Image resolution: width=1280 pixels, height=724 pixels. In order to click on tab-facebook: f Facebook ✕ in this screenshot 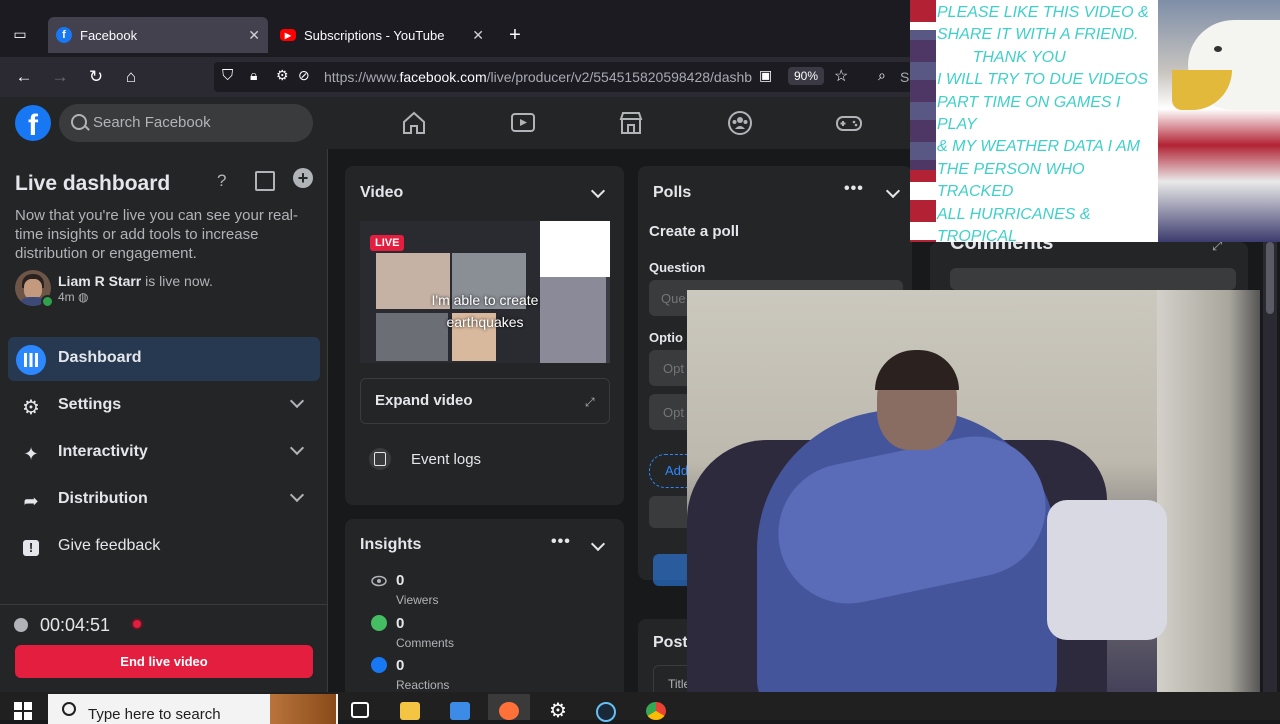, I will do `click(158, 35)`.